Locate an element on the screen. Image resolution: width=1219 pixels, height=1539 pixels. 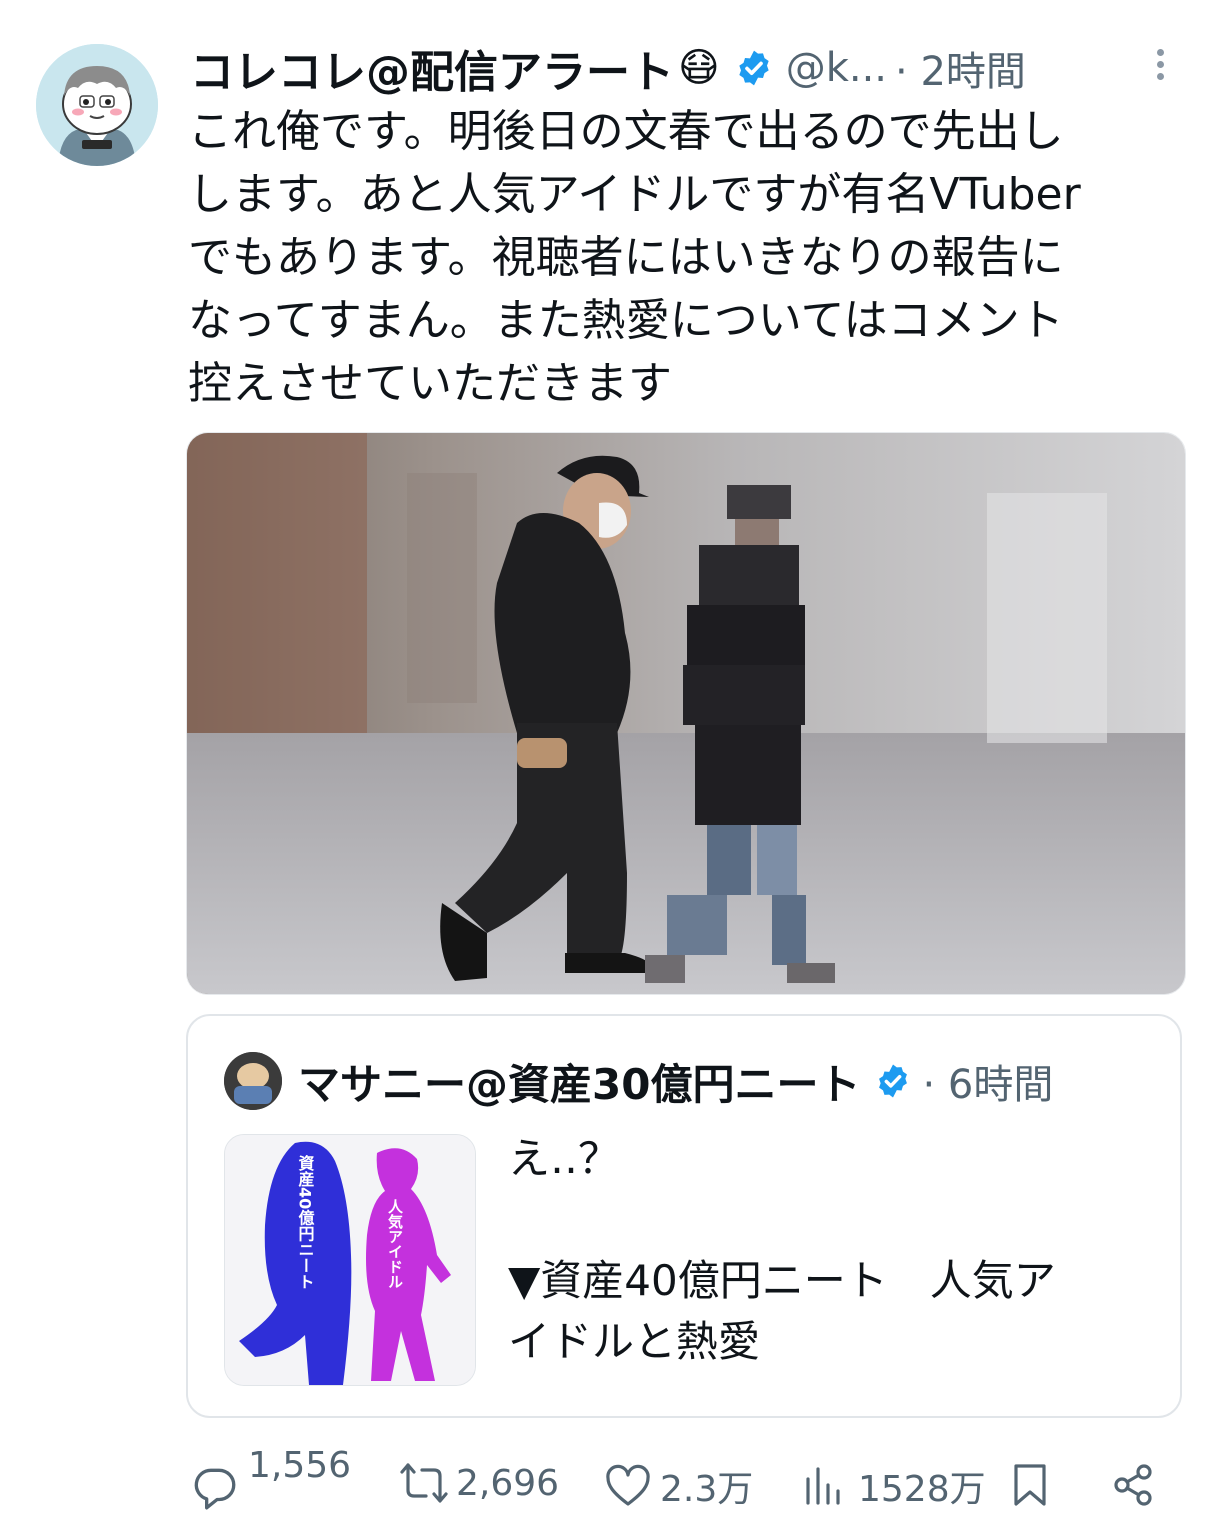
reply-button: 1,556 is located at coordinates (270, 1476).